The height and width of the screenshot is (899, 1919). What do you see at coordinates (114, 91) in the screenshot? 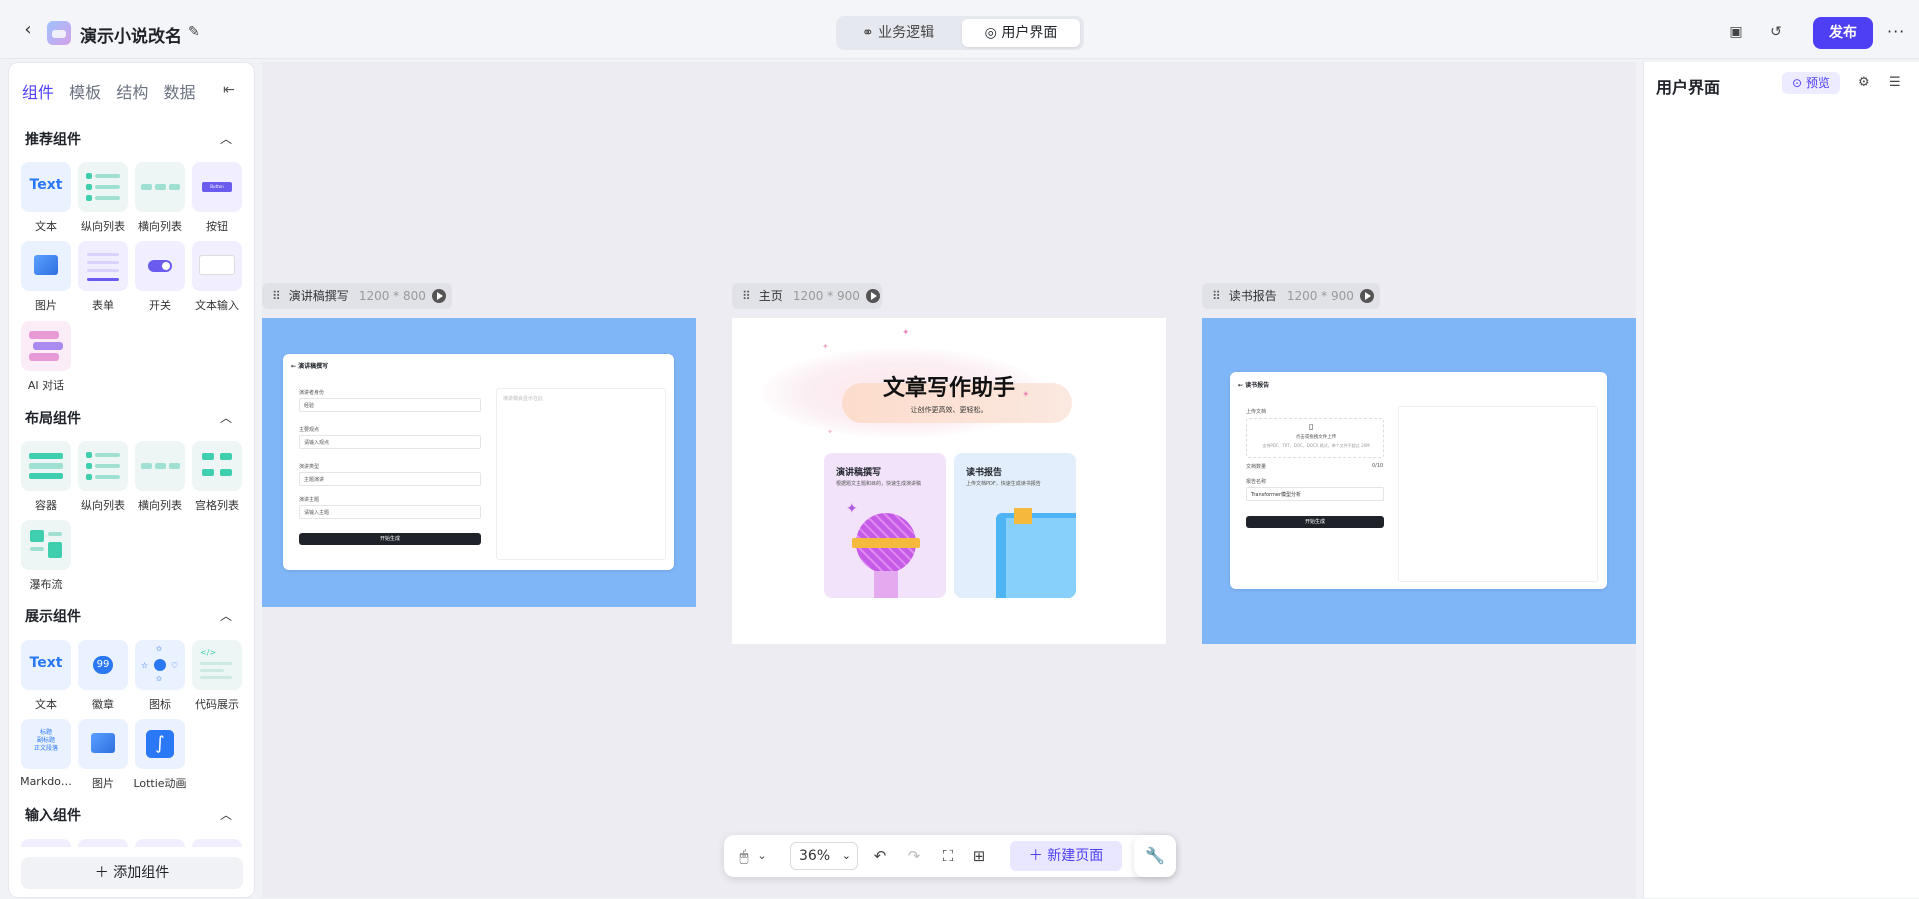
I see `panel-tabs: 组件 模板 结构 数据` at bounding box center [114, 91].